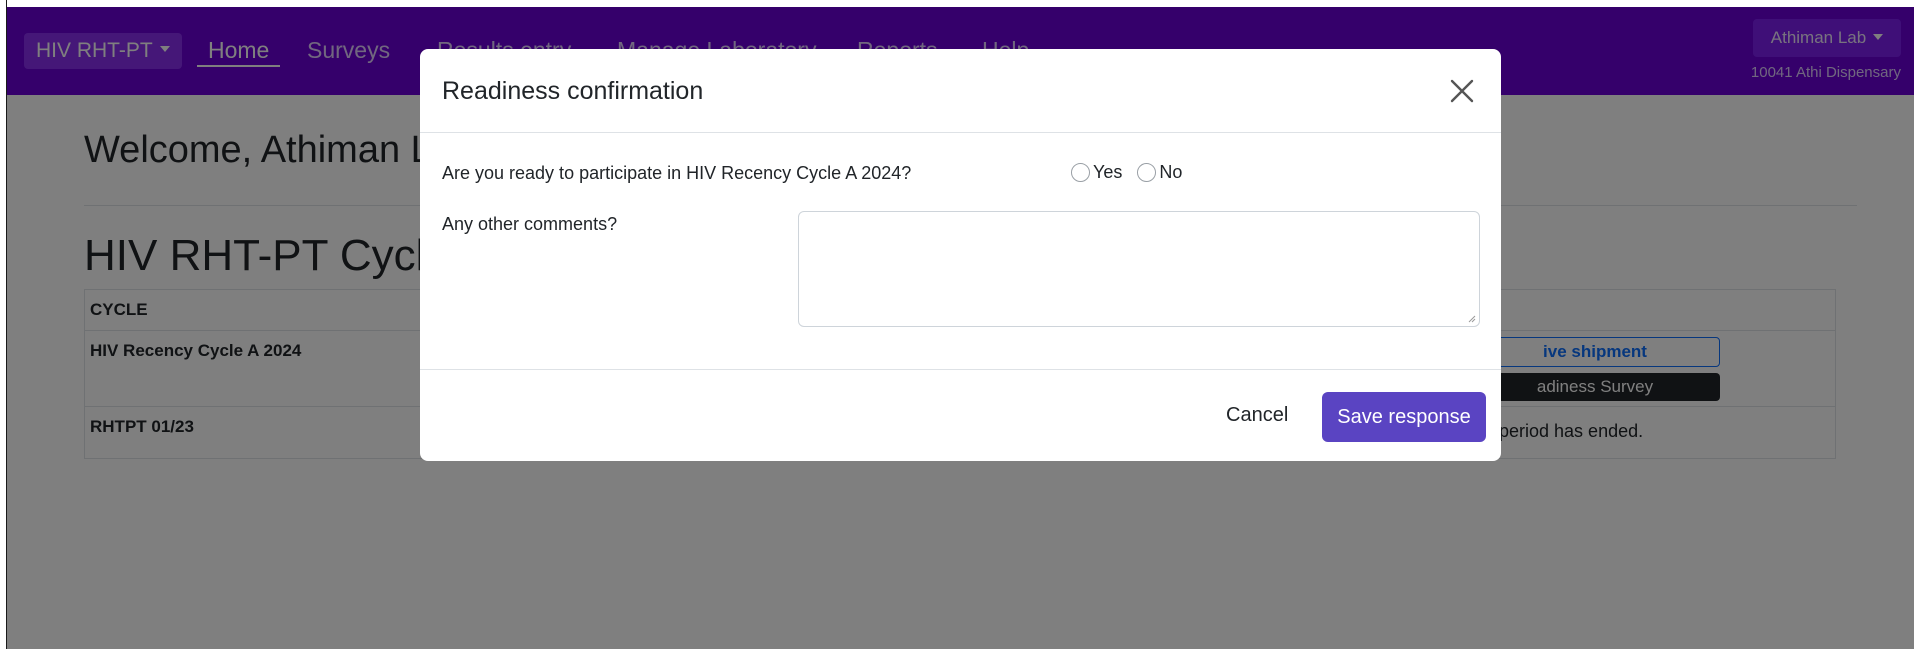 This screenshot has width=1914, height=649. Describe the element at coordinates (1462, 91) in the screenshot. I see `close-icon` at that location.